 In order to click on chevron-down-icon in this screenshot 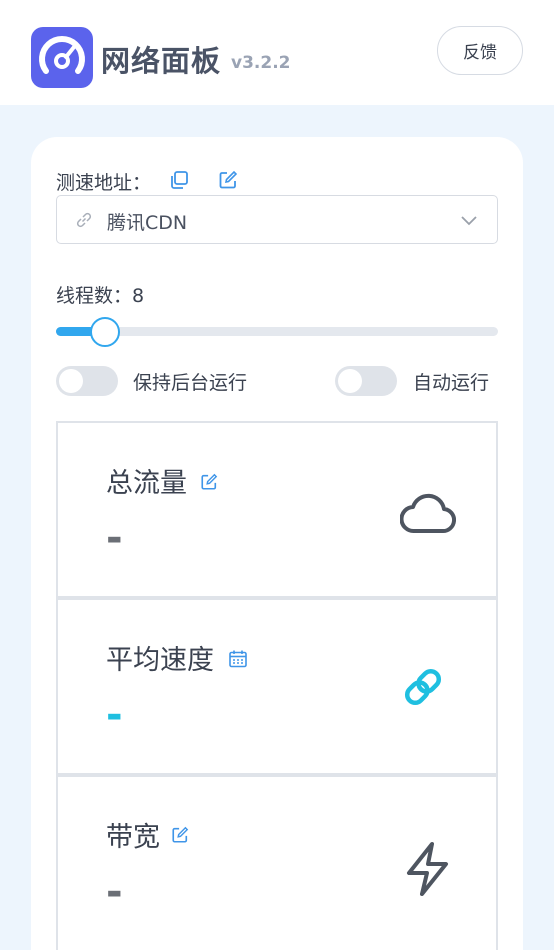, I will do `click(469, 222)`.